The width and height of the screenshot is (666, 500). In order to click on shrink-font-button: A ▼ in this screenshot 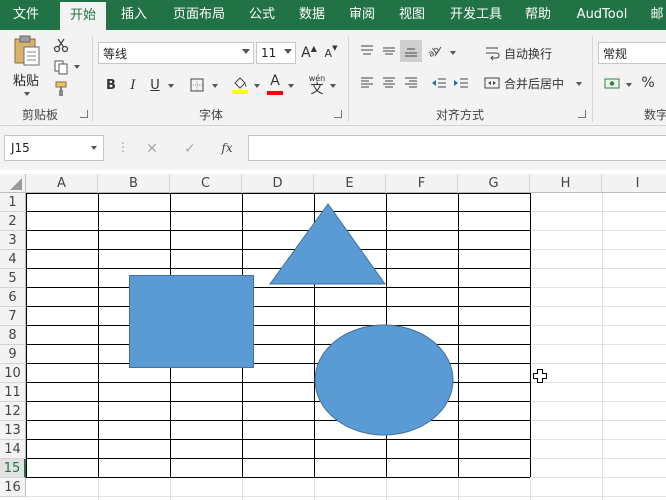, I will do `click(331, 53)`.